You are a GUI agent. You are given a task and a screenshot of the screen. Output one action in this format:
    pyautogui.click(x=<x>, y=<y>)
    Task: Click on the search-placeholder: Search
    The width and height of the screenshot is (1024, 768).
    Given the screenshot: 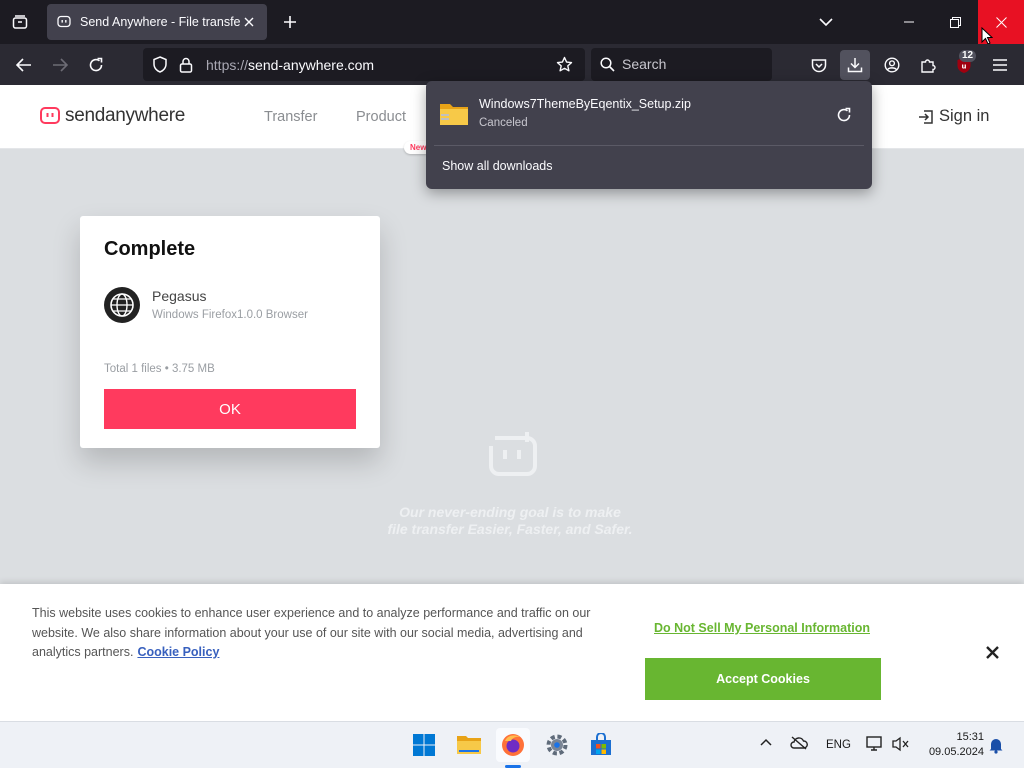 What is the action you would take?
    pyautogui.click(x=644, y=64)
    